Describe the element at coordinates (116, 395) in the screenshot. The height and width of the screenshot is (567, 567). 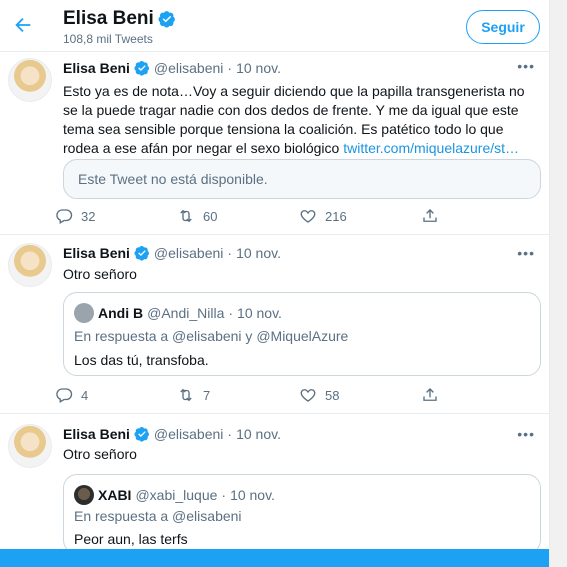
I see `reply-button: 4` at that location.